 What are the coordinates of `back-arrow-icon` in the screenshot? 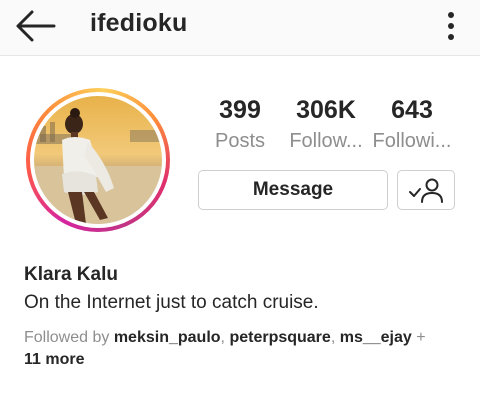 It's located at (36, 26).